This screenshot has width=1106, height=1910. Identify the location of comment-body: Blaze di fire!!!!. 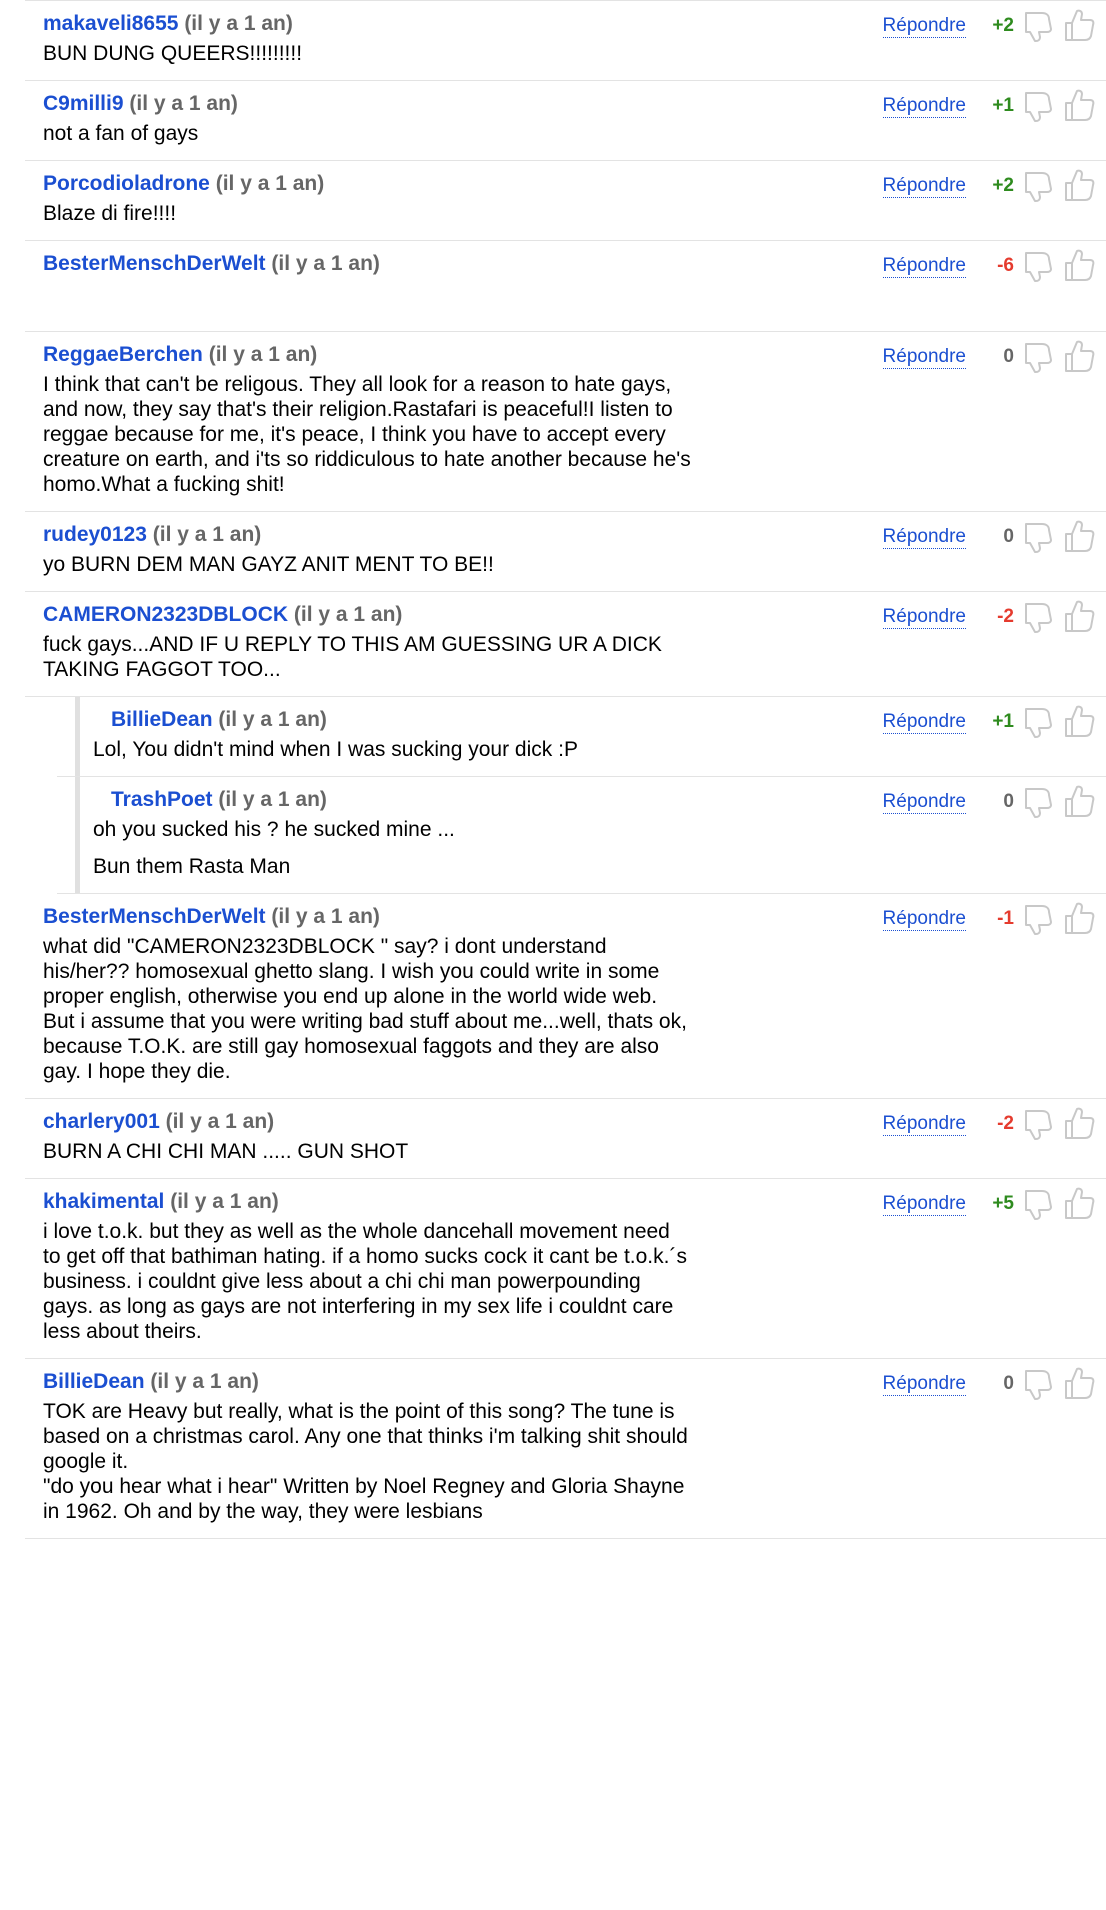
(368, 219).